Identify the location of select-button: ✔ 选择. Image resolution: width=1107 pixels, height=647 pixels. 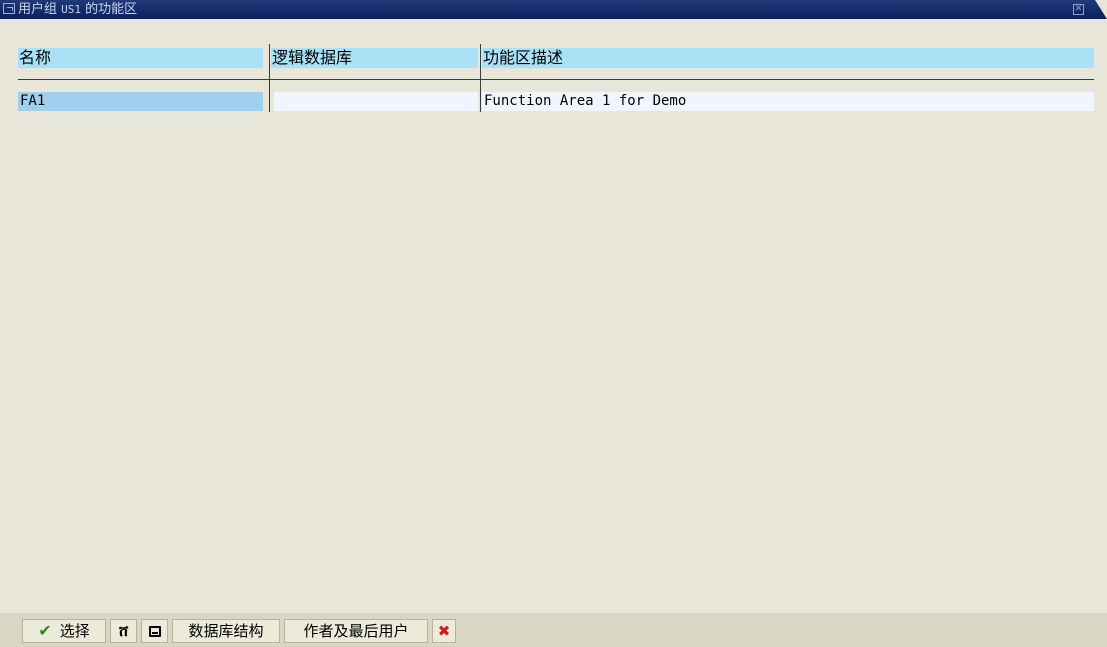
(64, 631).